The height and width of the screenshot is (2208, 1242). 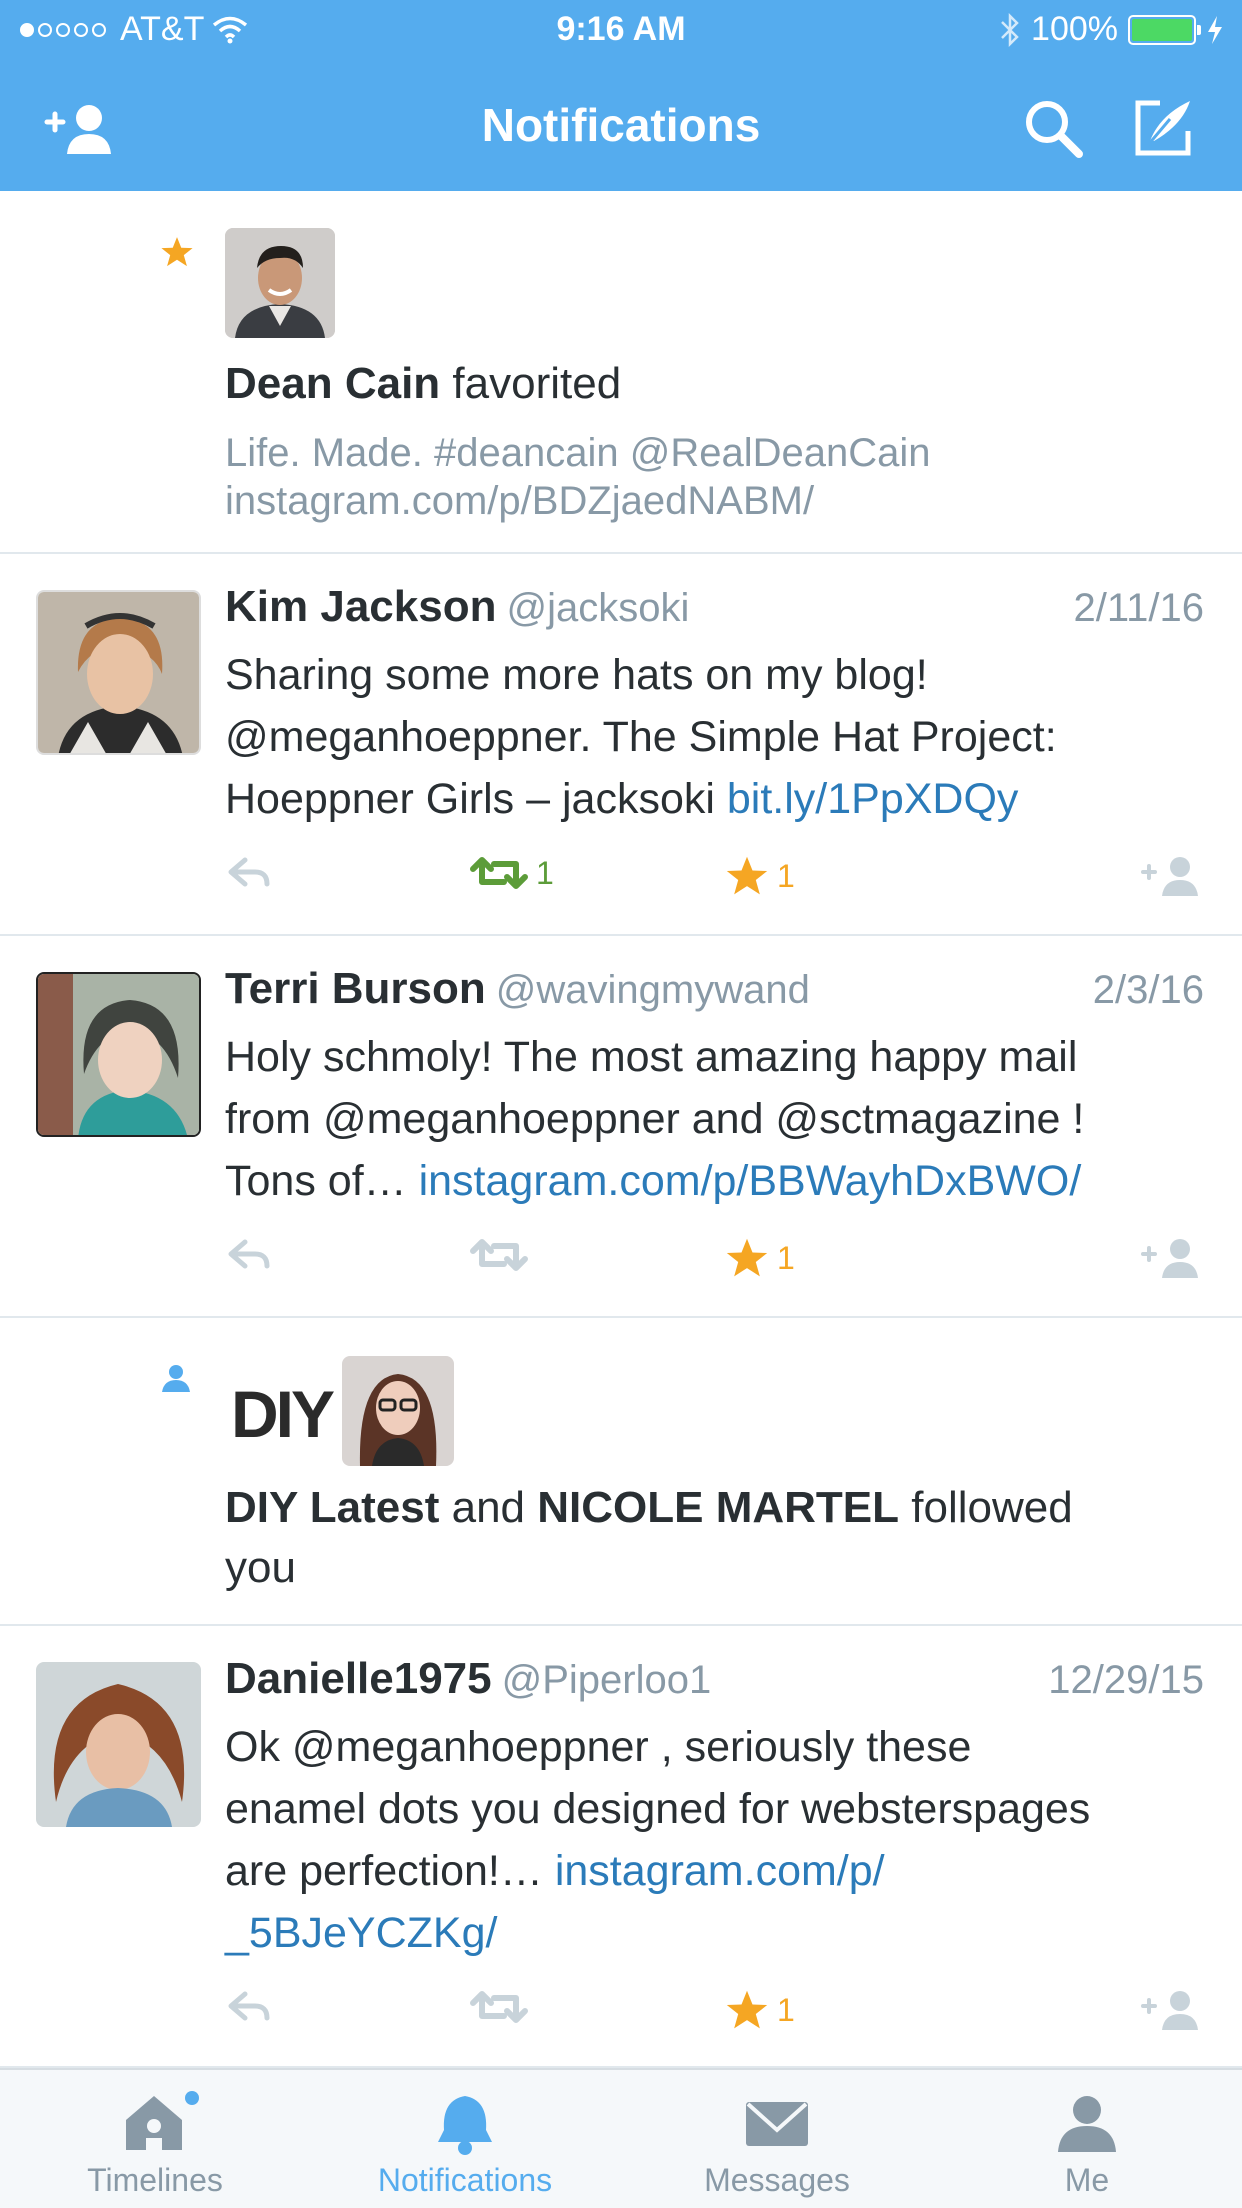 What do you see at coordinates (717, 879) in the screenshot?
I see `tweet-actions: 1 1` at bounding box center [717, 879].